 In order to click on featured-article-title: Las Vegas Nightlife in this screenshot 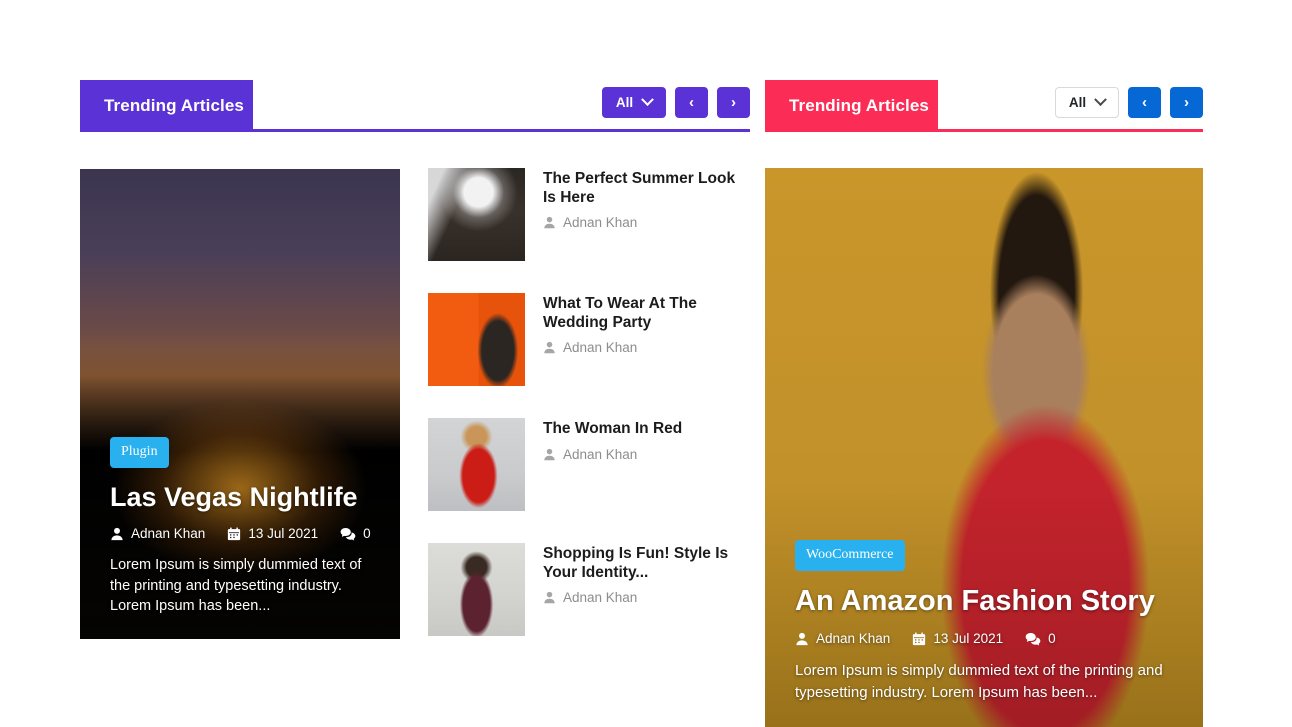, I will do `click(240, 497)`.